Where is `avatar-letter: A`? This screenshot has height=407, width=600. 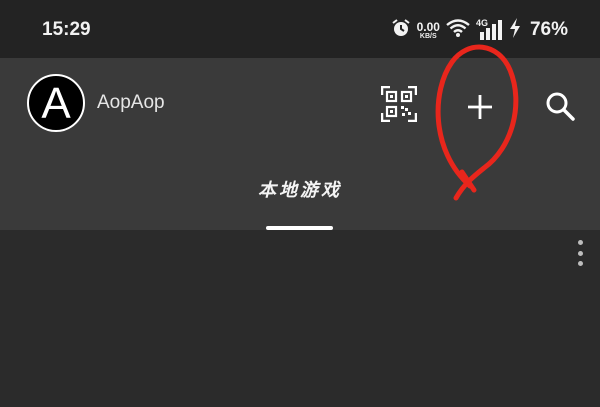
avatar-letter: A is located at coordinates (56, 103).